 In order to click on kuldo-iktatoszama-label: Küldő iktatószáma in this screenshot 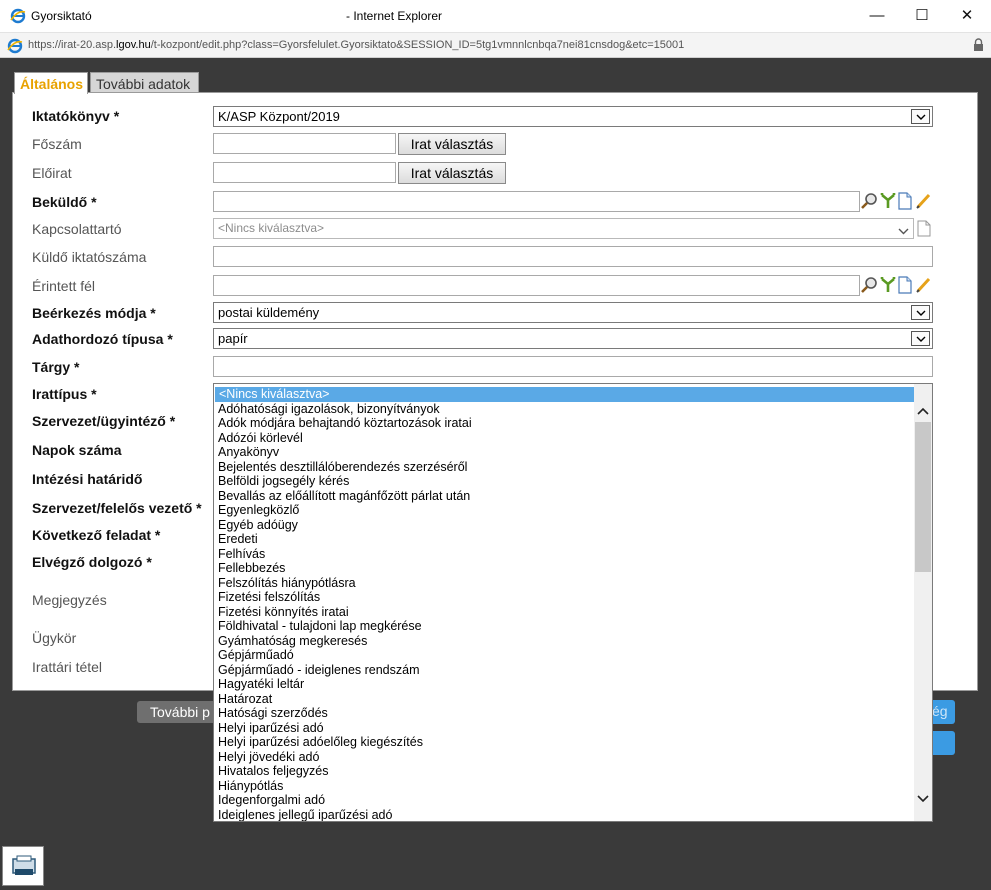, I will do `click(89, 257)`.